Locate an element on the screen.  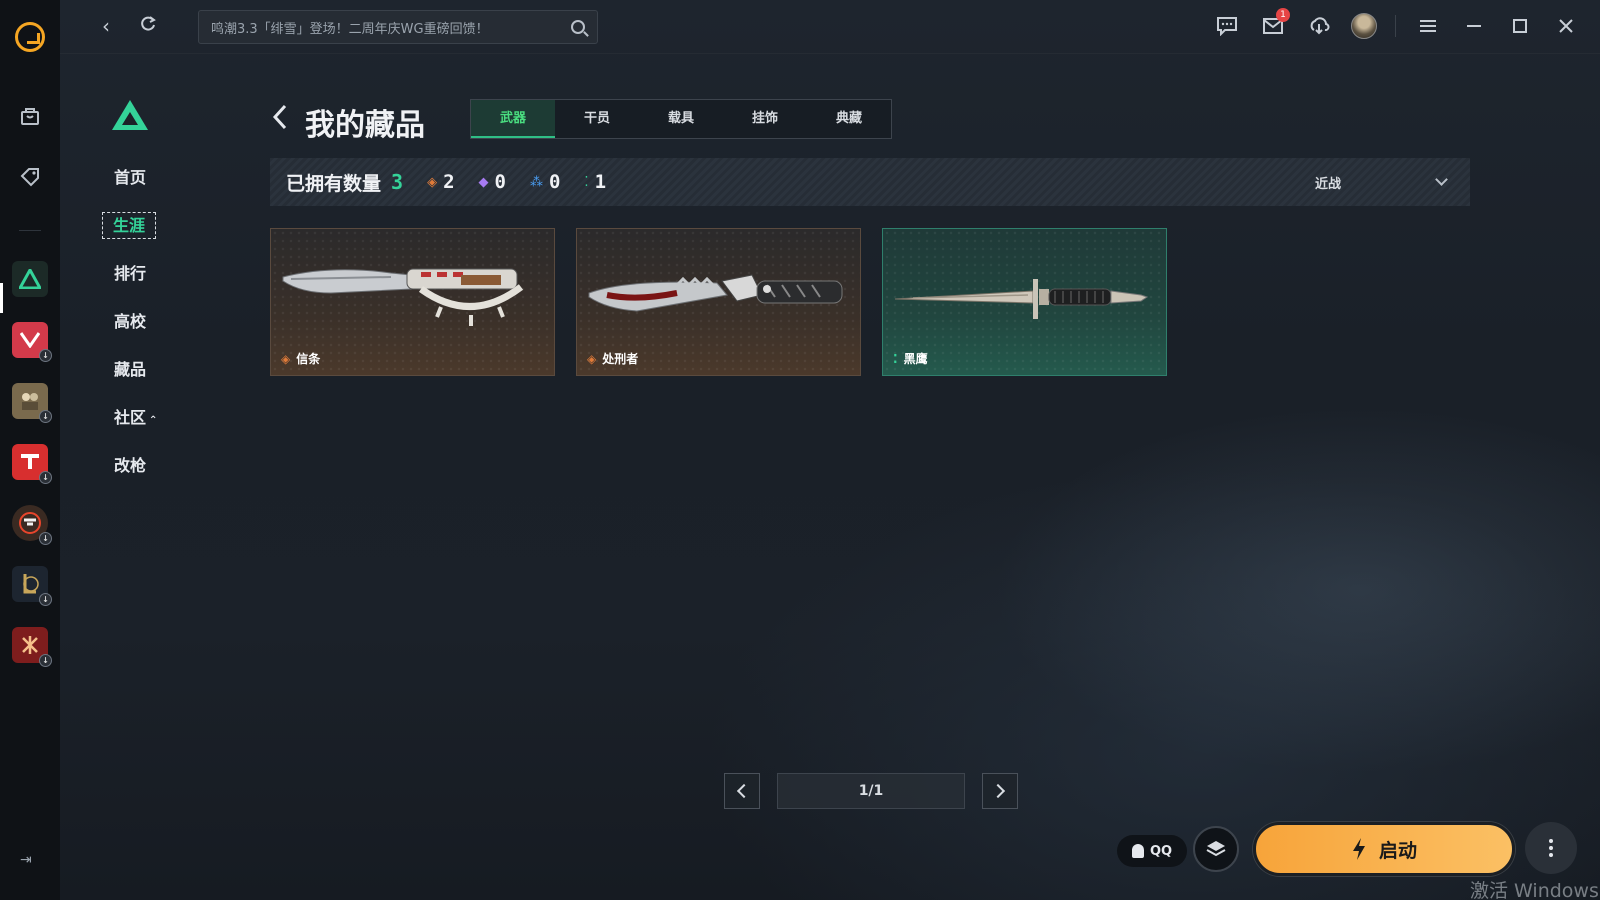
page-indicator: 1/1 is located at coordinates (871, 791).